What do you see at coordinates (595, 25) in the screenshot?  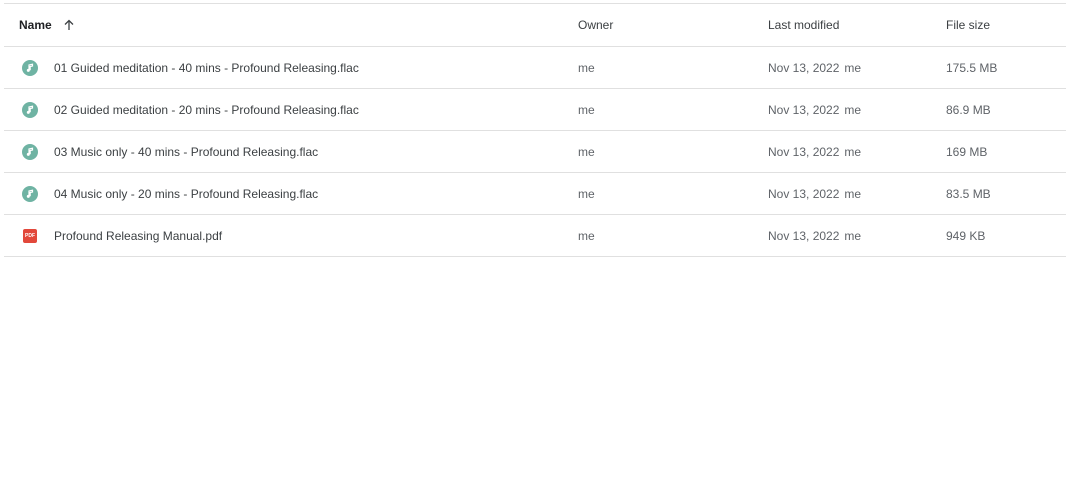 I see `owner-column-header: Owner` at bounding box center [595, 25].